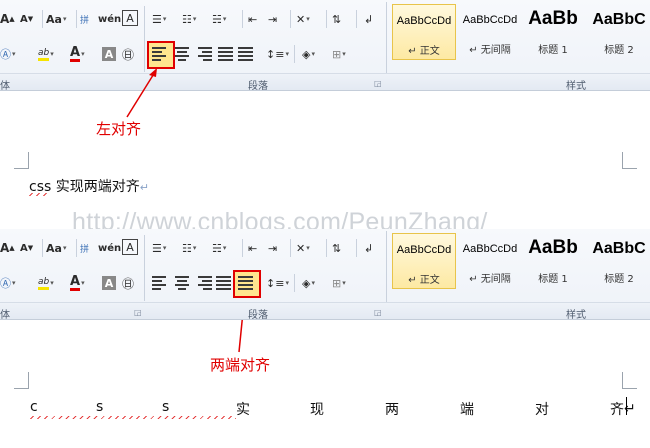  I want to click on justified-char: 实, so click(243, 410).